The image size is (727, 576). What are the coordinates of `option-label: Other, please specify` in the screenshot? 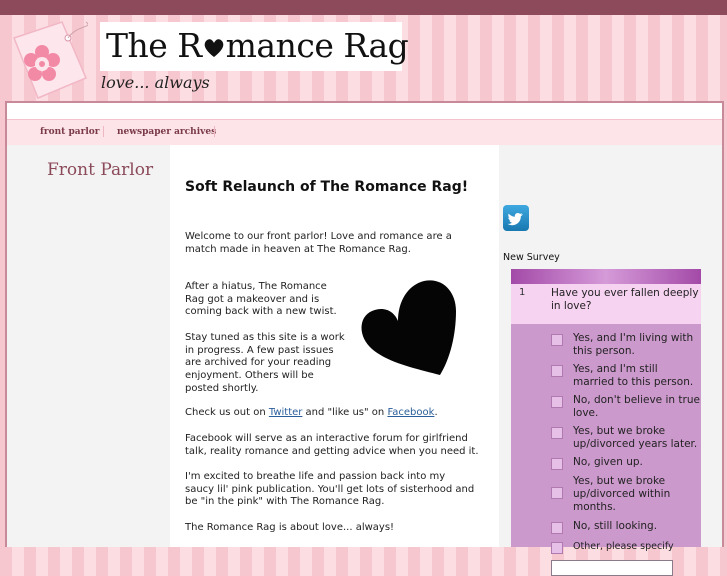 It's located at (623, 546).